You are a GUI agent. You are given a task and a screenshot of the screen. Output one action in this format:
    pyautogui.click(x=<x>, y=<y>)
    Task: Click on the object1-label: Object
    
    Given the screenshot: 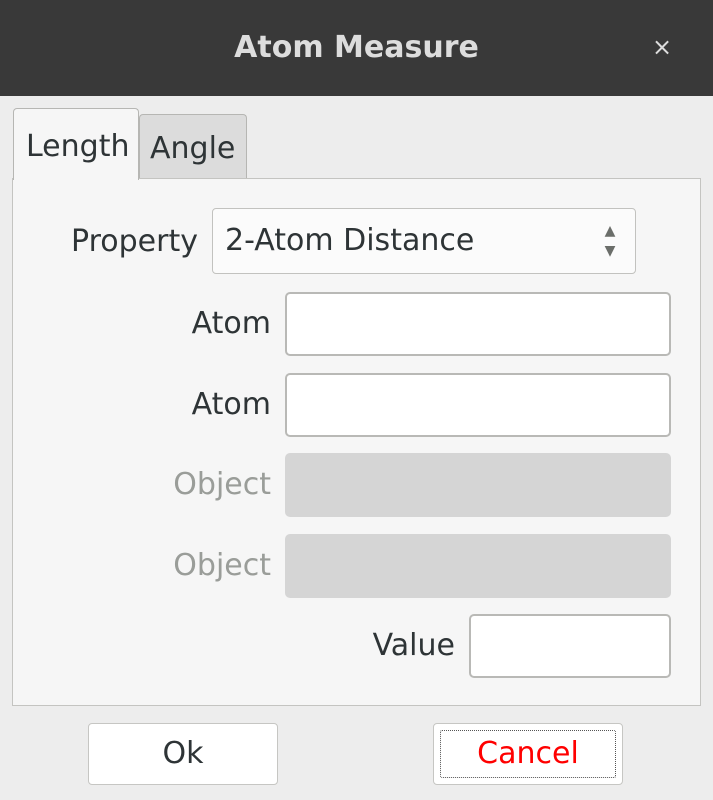 What is the action you would take?
    pyautogui.click(x=222, y=484)
    